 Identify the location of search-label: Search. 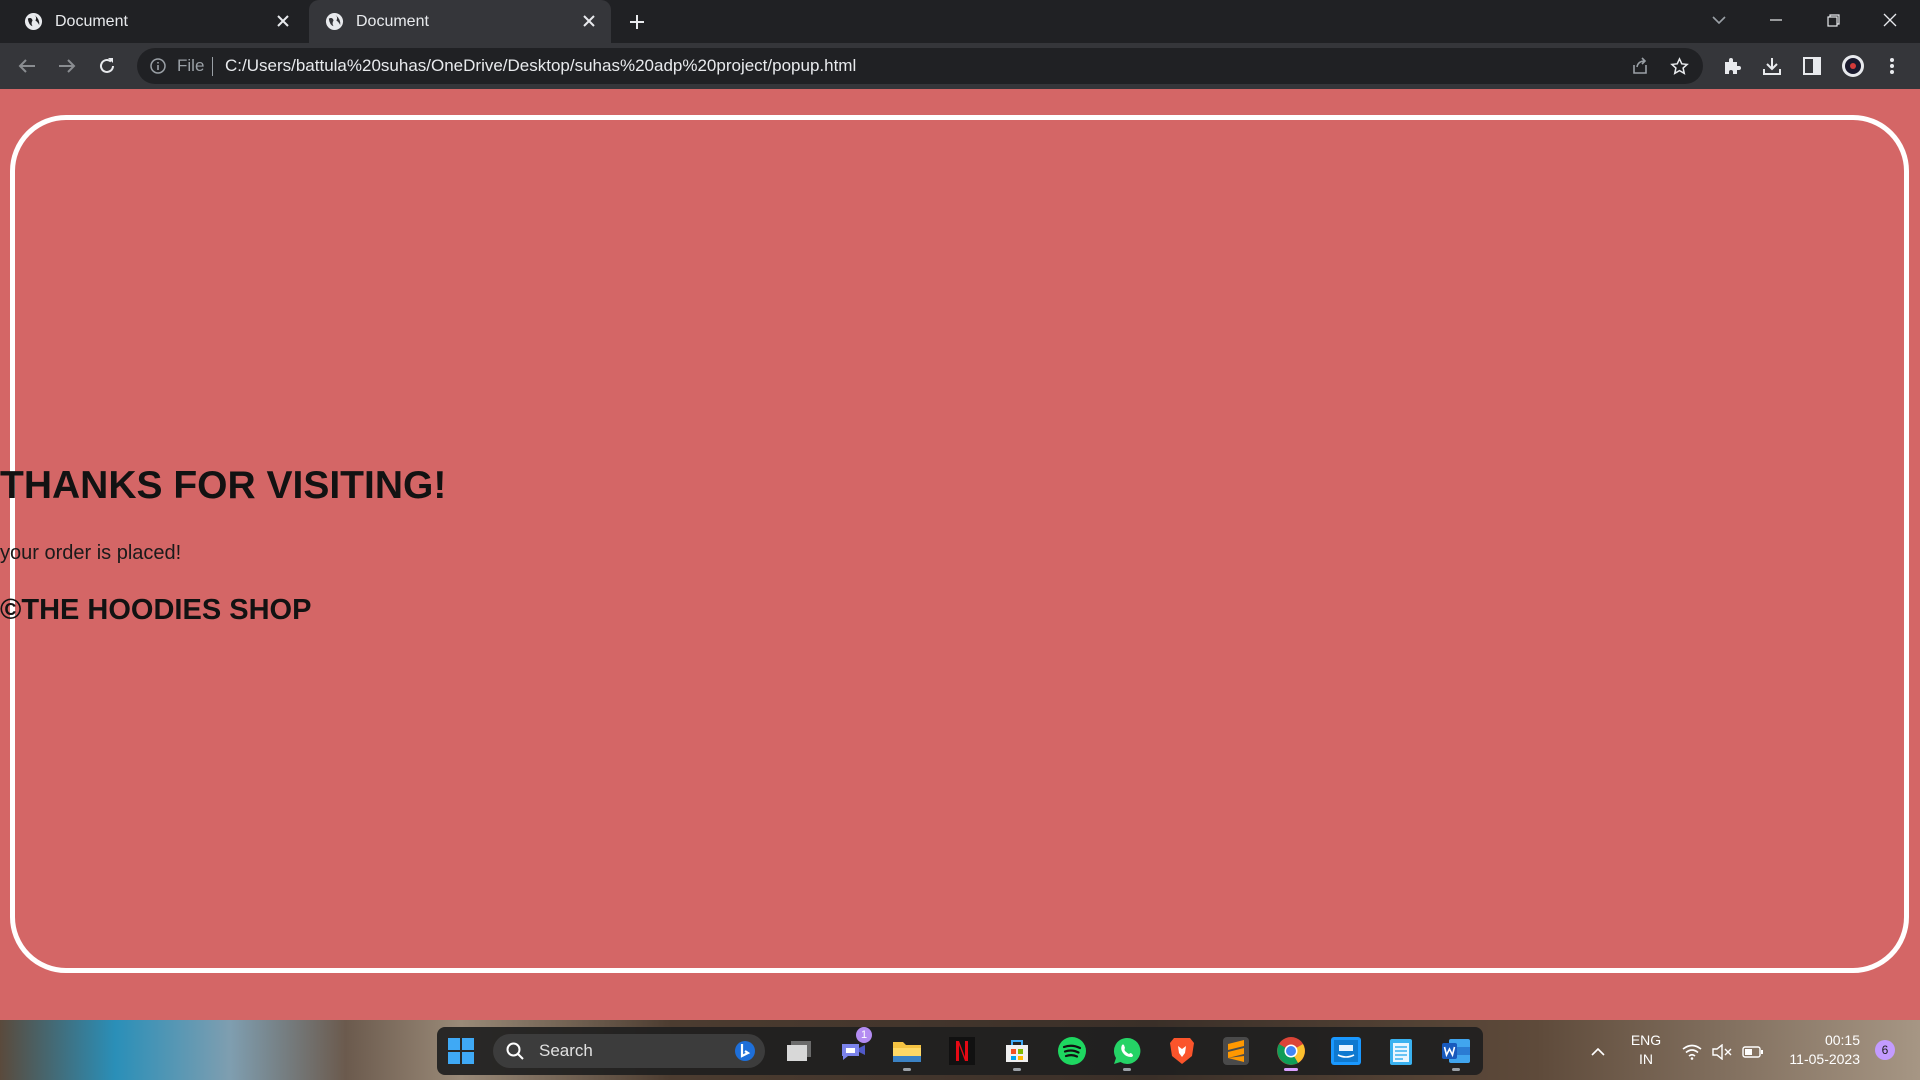
(566, 1050).